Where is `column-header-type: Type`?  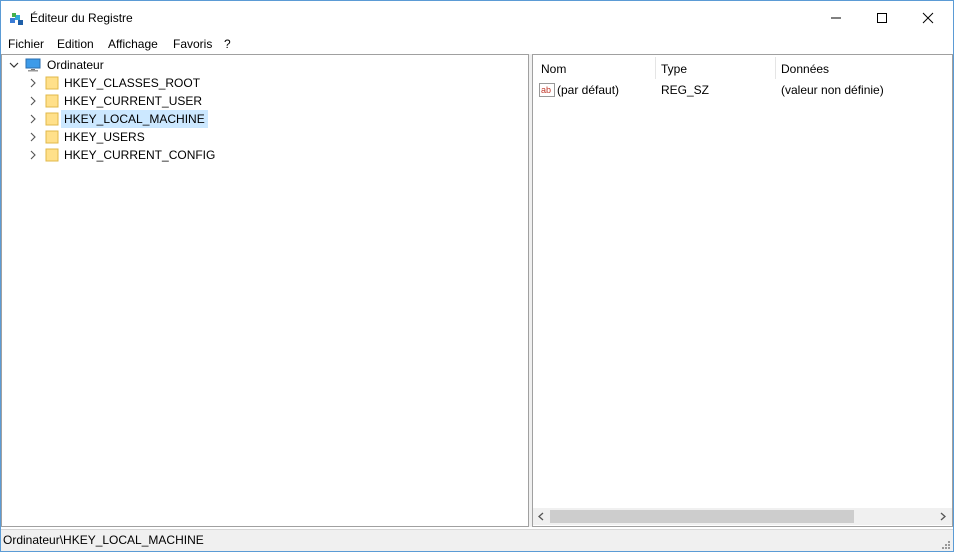 column-header-type: Type is located at coordinates (715, 69).